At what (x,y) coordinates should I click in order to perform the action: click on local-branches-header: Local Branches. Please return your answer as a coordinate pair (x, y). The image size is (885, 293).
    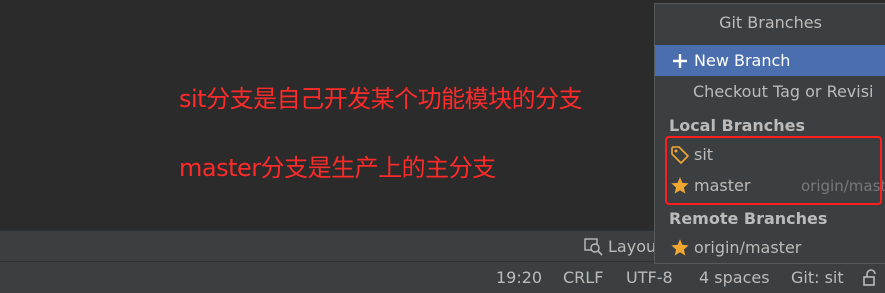
    Looking at the image, I should click on (737, 125).